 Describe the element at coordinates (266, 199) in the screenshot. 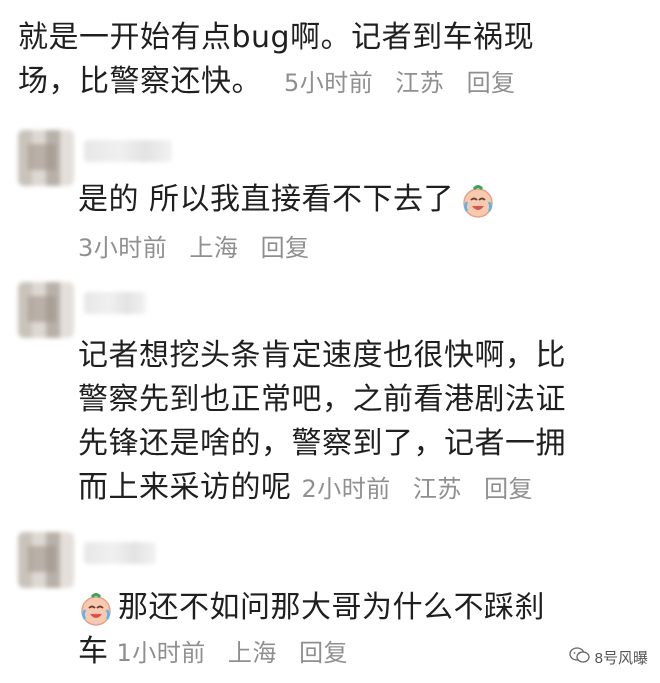

I see `comment-text: 是的 所以我直接看不下去了` at that location.